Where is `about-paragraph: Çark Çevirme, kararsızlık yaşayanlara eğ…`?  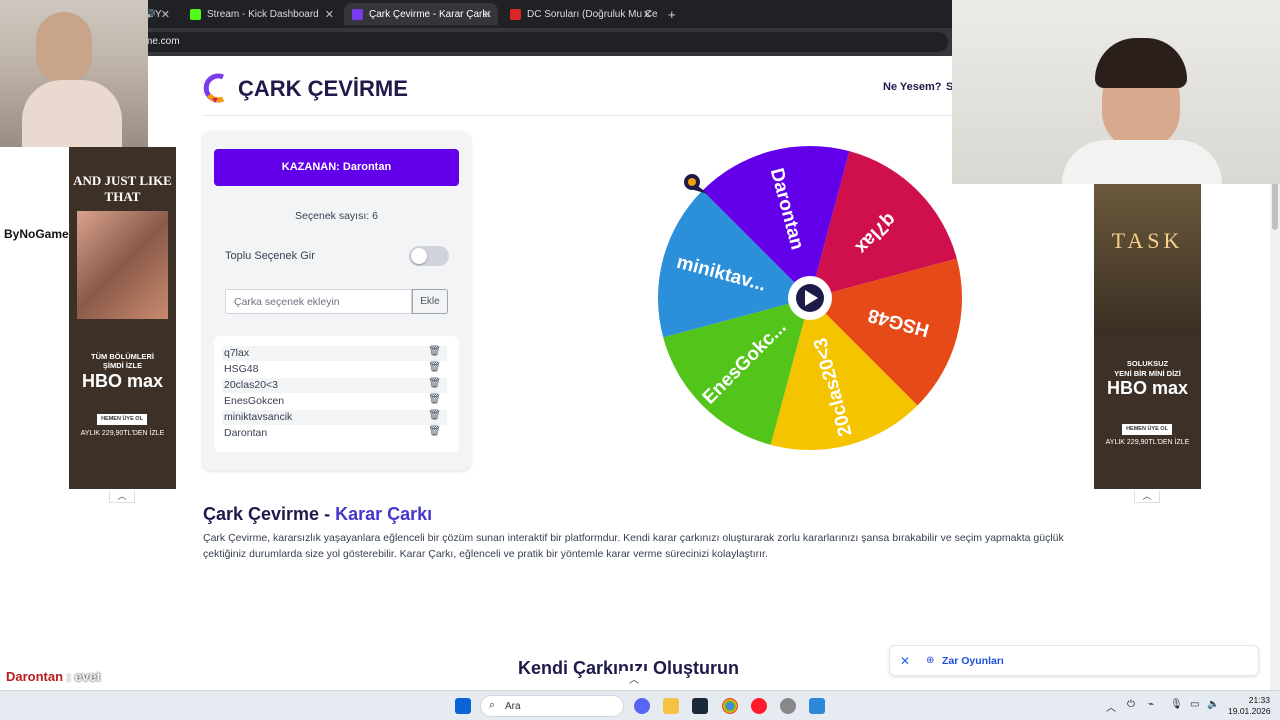
about-paragraph: Çark Çevirme, kararsızlık yaşayanlara eğ… is located at coordinates (633, 546).